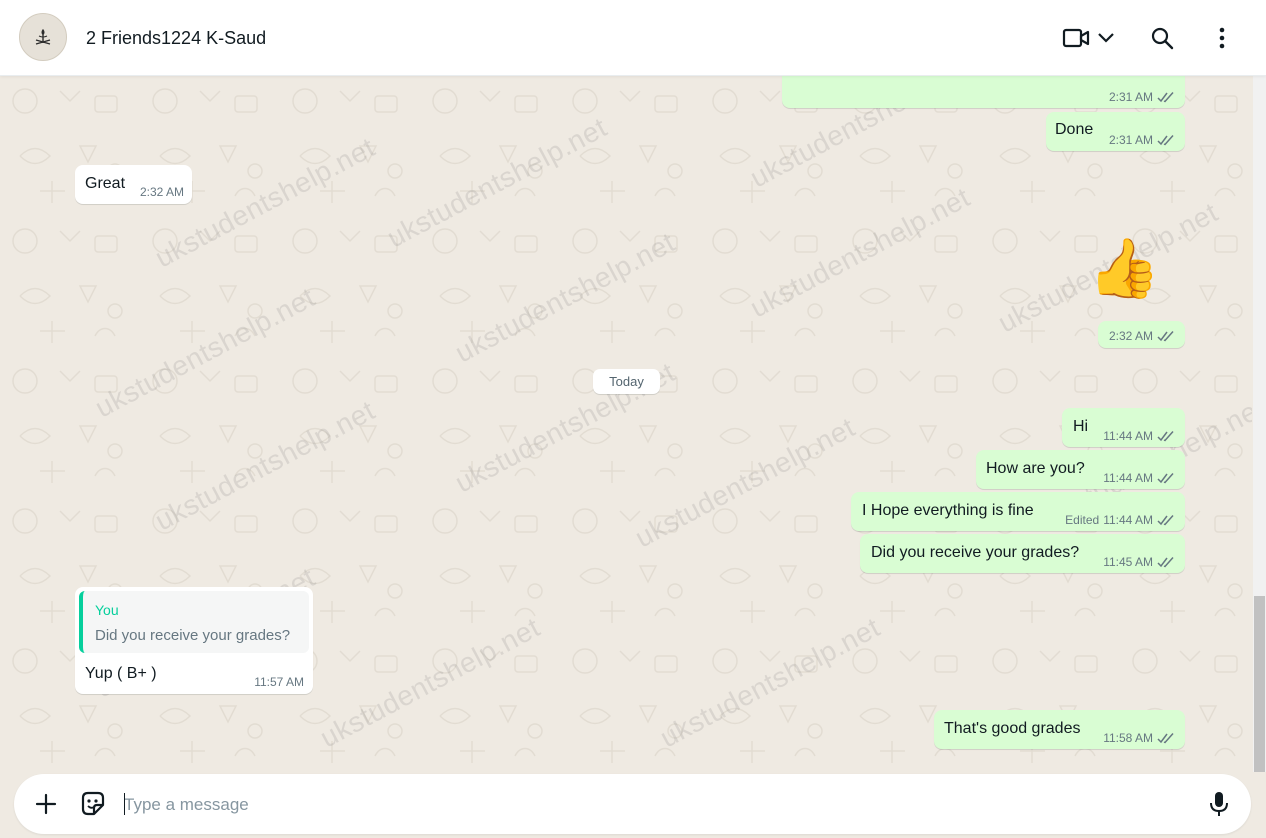 The height and width of the screenshot is (838, 1266). I want to click on emoji-message: 👍, so click(1124, 269).